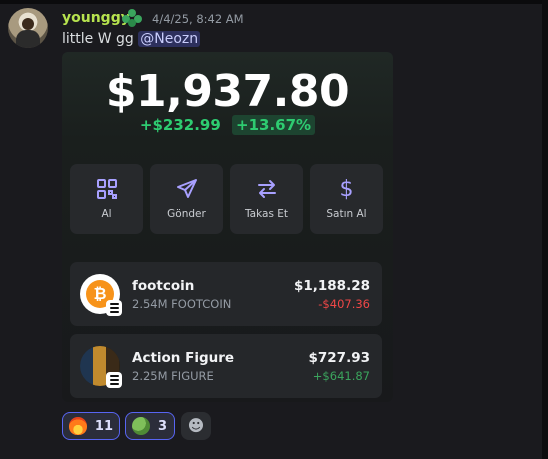  What do you see at coordinates (28, 39) in the screenshot?
I see `avatar-body` at bounding box center [28, 39].